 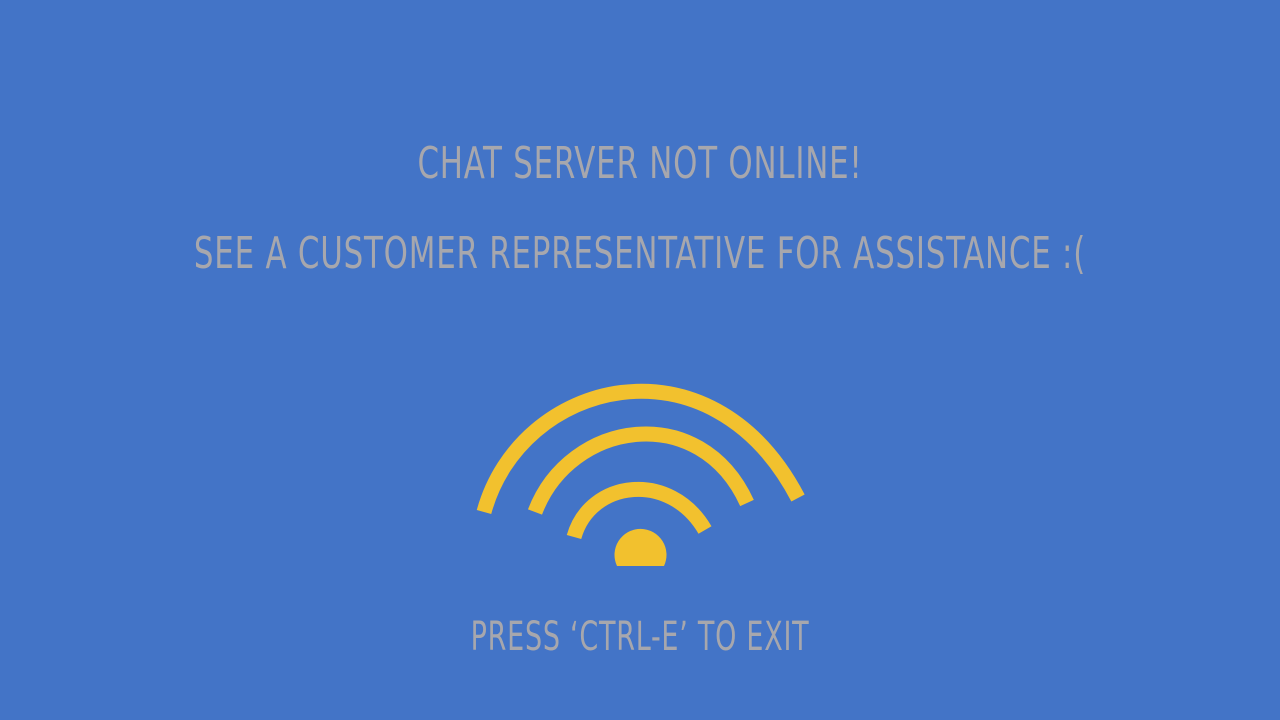 I want to click on wifi-signal-icon, so click(x=640, y=474).